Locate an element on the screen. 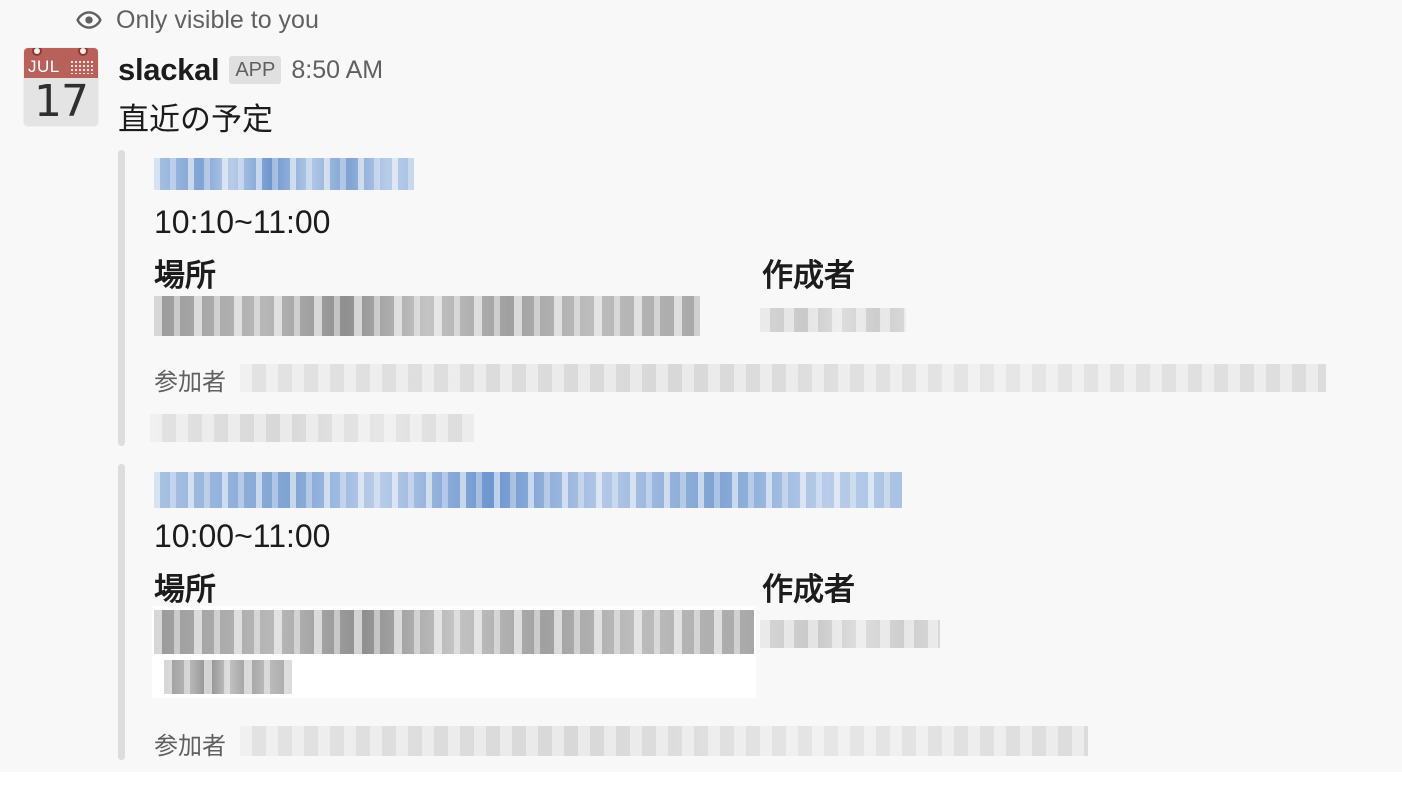 The width and height of the screenshot is (1402, 788). avatar: JUL 17 is located at coordinates (61, 87).